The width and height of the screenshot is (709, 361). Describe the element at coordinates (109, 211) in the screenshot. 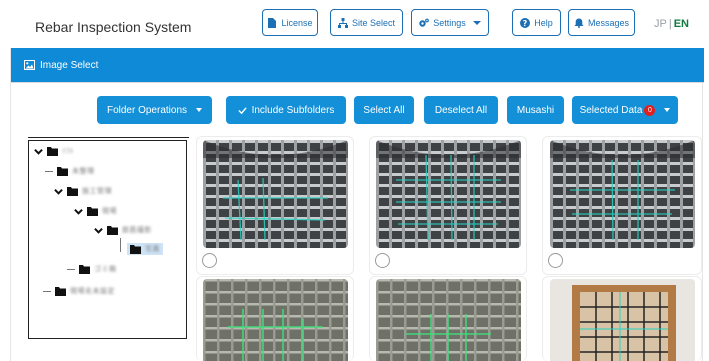

I see `tree-node-label: 現場` at that location.